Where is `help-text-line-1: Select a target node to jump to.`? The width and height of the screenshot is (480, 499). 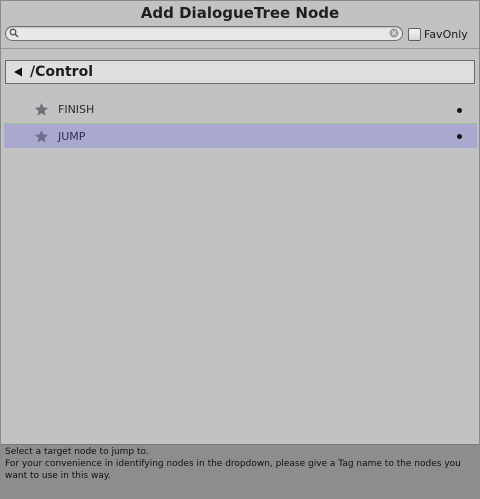
help-text-line-1: Select a target node to jump to. is located at coordinates (77, 452).